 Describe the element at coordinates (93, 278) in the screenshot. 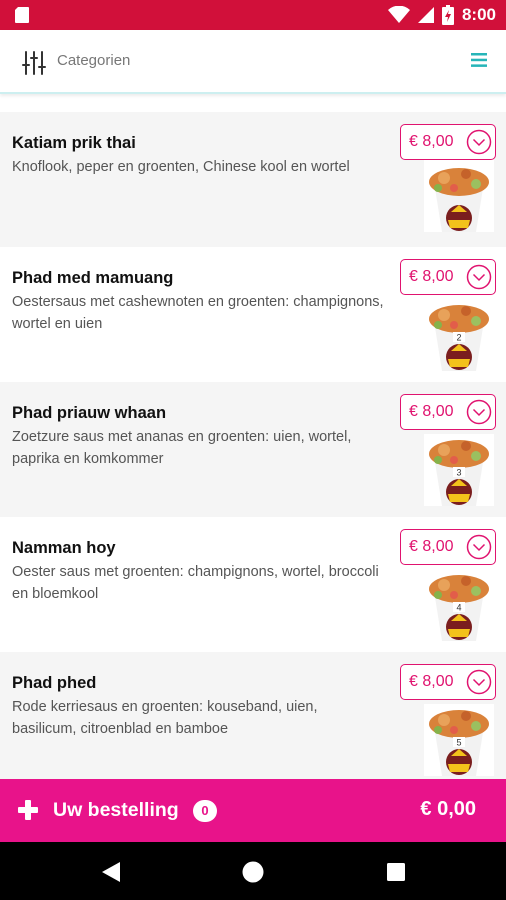

I see `item-name: Phad med mamuang` at that location.